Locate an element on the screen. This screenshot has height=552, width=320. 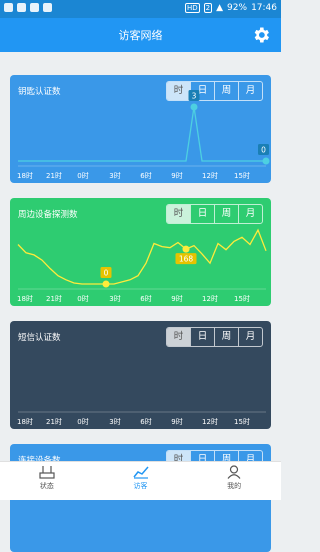
tab-visitor: 访客 is located at coordinates (141, 481).